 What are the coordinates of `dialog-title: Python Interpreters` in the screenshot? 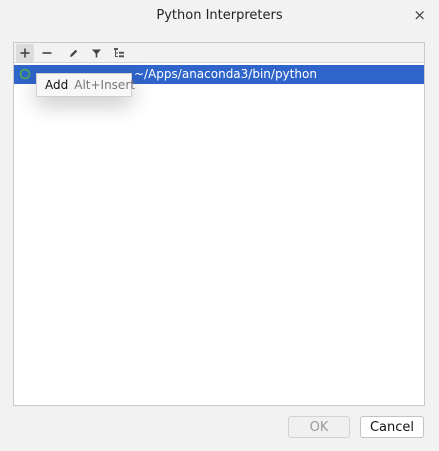 It's located at (219, 15).